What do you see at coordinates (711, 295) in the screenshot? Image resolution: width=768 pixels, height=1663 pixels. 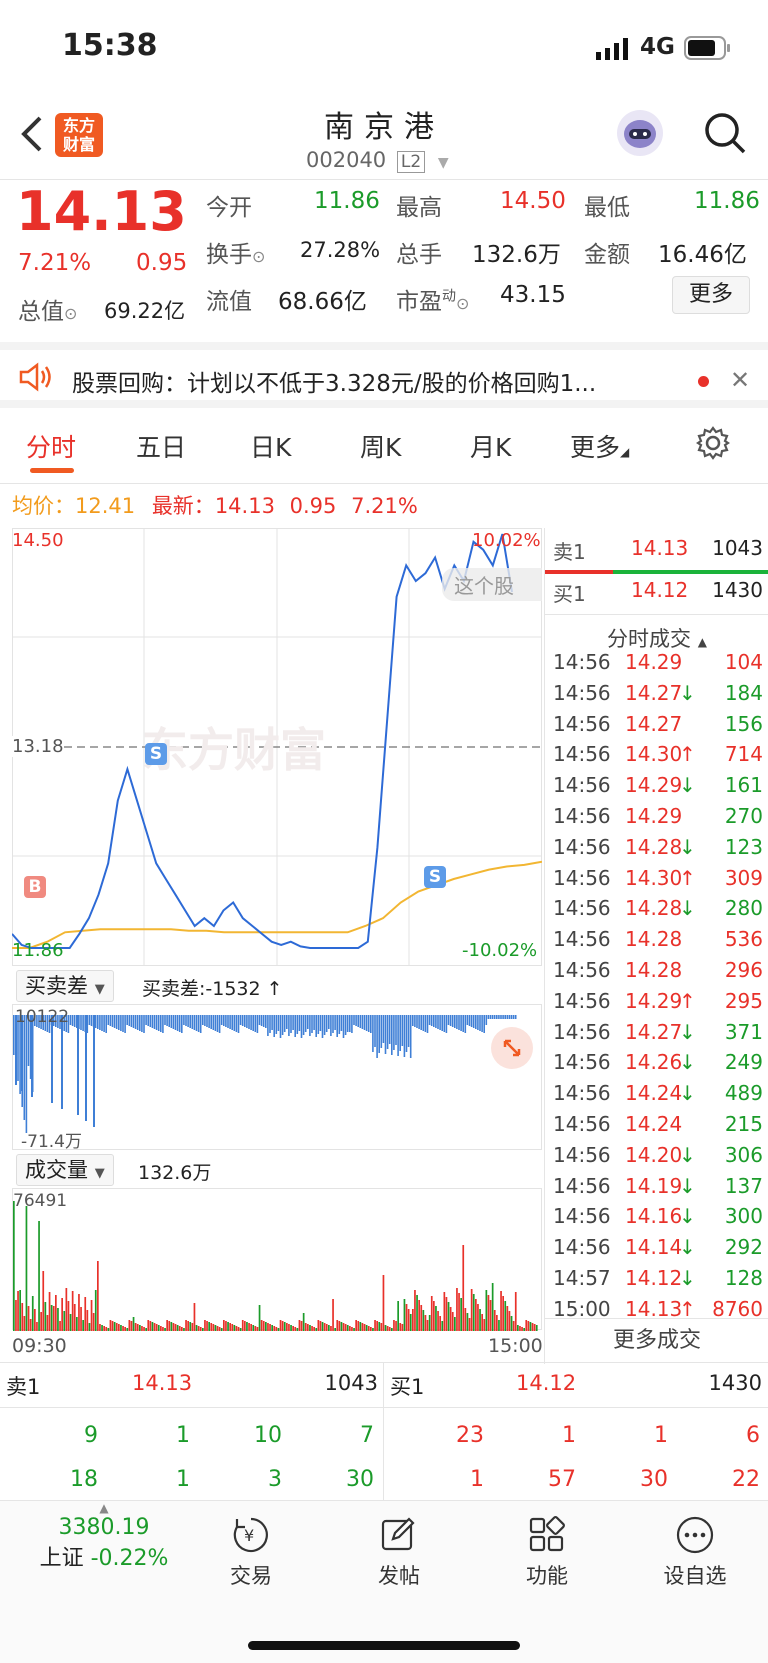 I see `more-button: 更多` at bounding box center [711, 295].